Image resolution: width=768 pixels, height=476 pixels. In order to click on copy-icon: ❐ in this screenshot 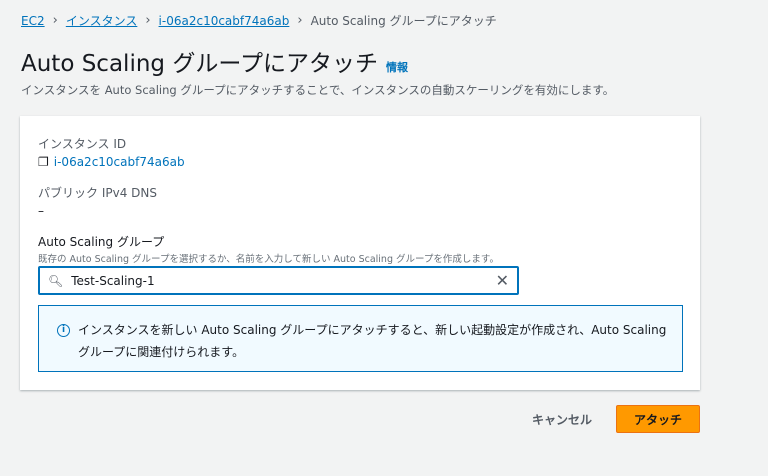, I will do `click(43, 162)`.